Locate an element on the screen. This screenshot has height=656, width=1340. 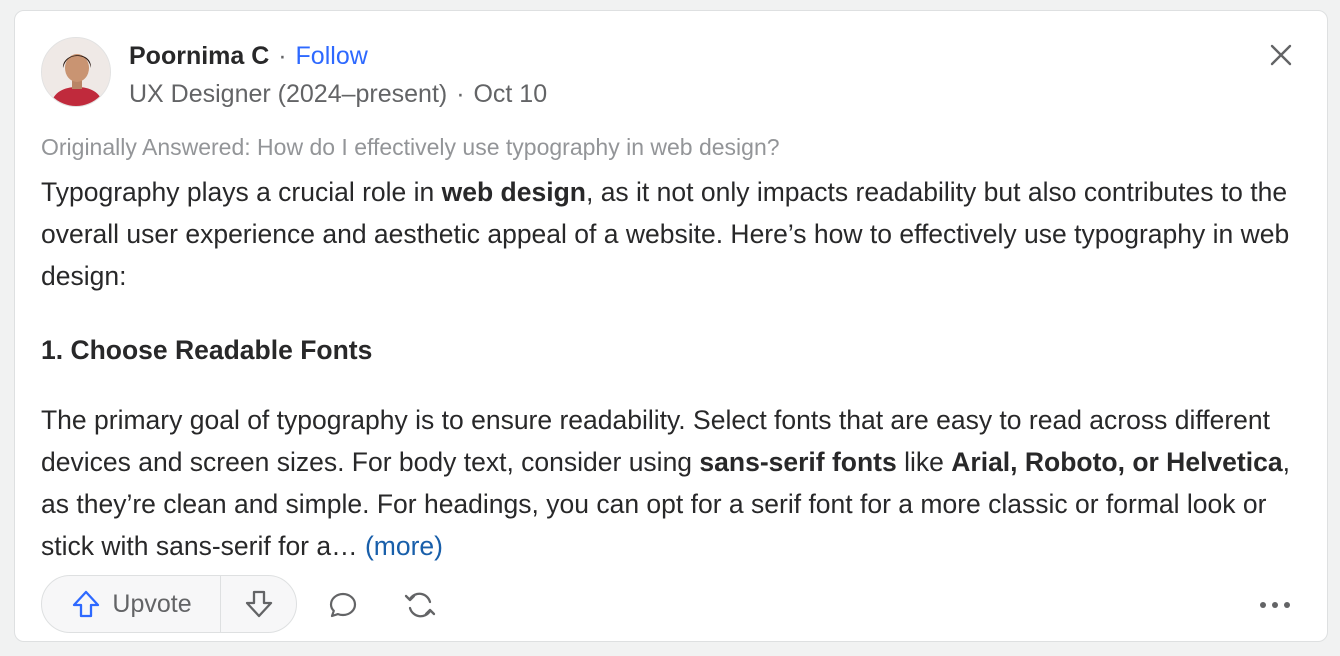
author-name: Poornima C is located at coordinates (199, 56).